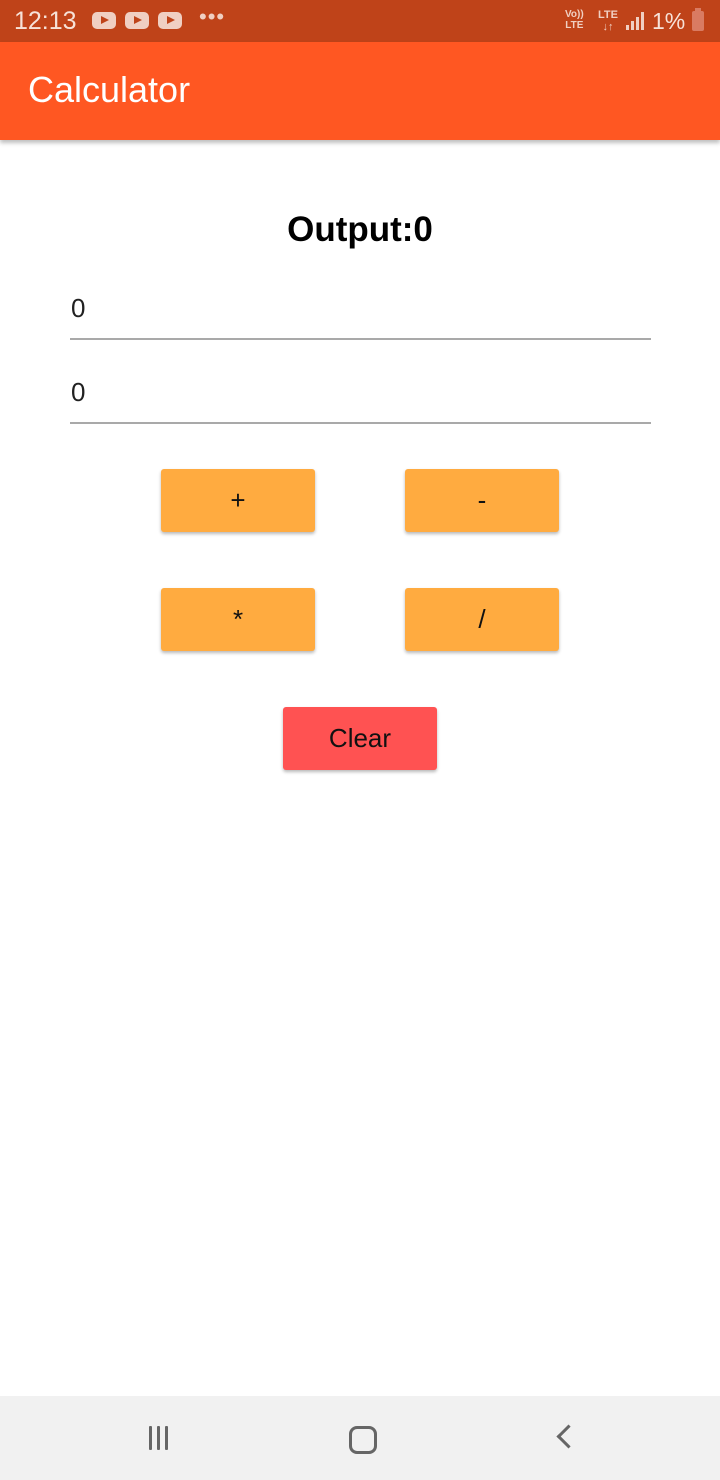 Image resolution: width=720 pixels, height=1480 pixels. I want to click on status-bar: 12:13 ••• Vo)) LTE LTE ↓↑ 1%, so click(360, 21).